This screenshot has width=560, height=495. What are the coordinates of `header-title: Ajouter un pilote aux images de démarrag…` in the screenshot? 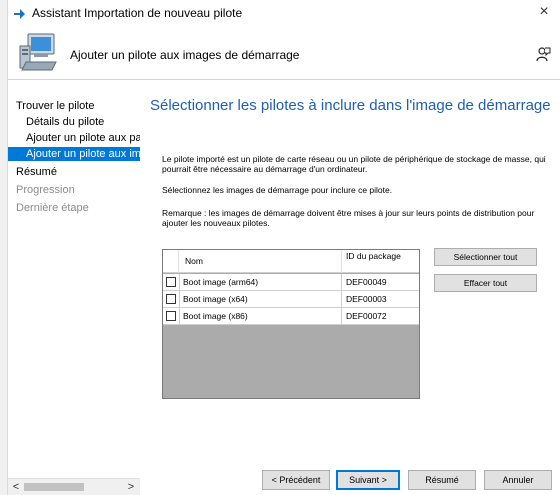 It's located at (185, 55).